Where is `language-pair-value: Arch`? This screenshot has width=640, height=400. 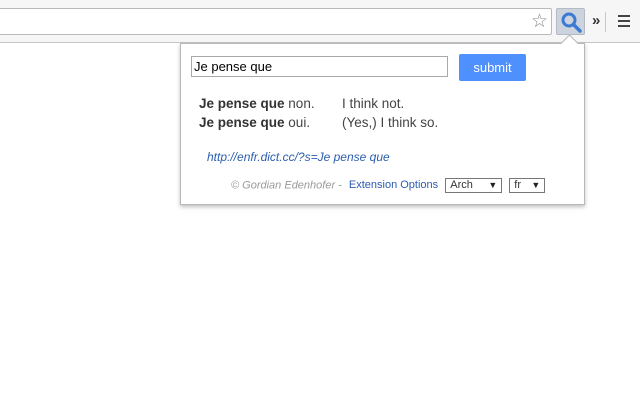 language-pair-value: Arch is located at coordinates (461, 185).